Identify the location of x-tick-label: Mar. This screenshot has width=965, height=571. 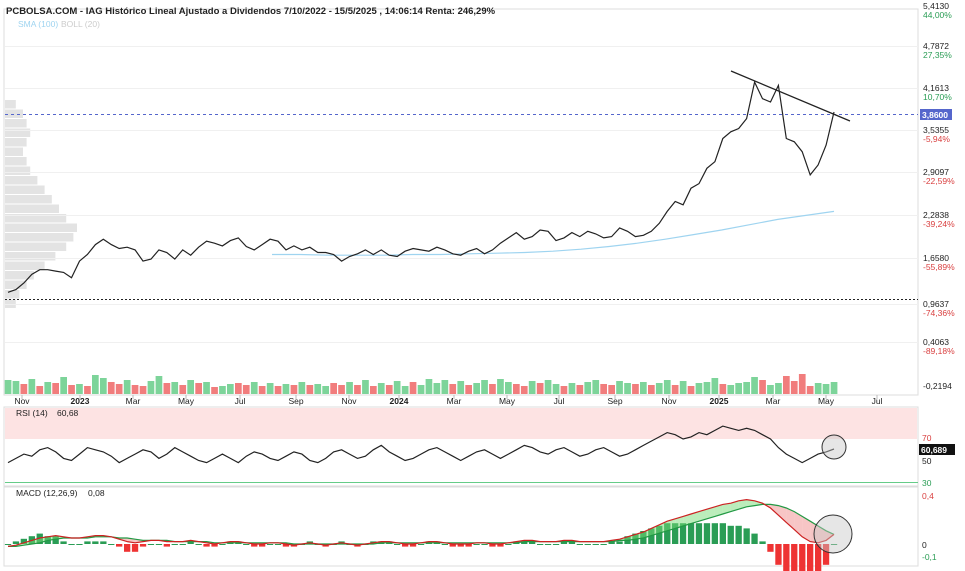
(133, 401).